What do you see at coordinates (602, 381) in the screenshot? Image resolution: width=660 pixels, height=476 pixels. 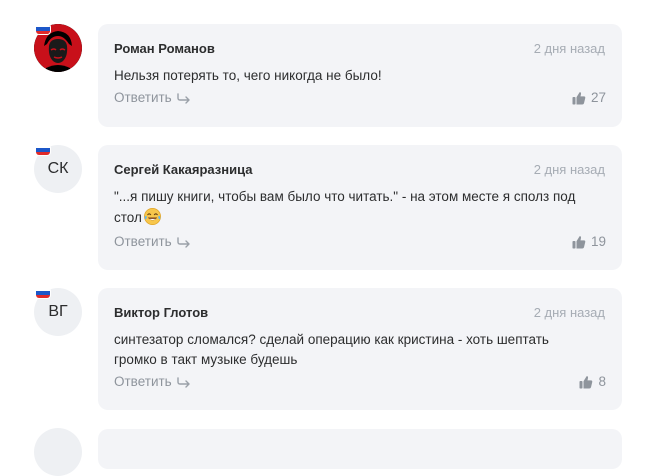 I see `like-count: 8` at bounding box center [602, 381].